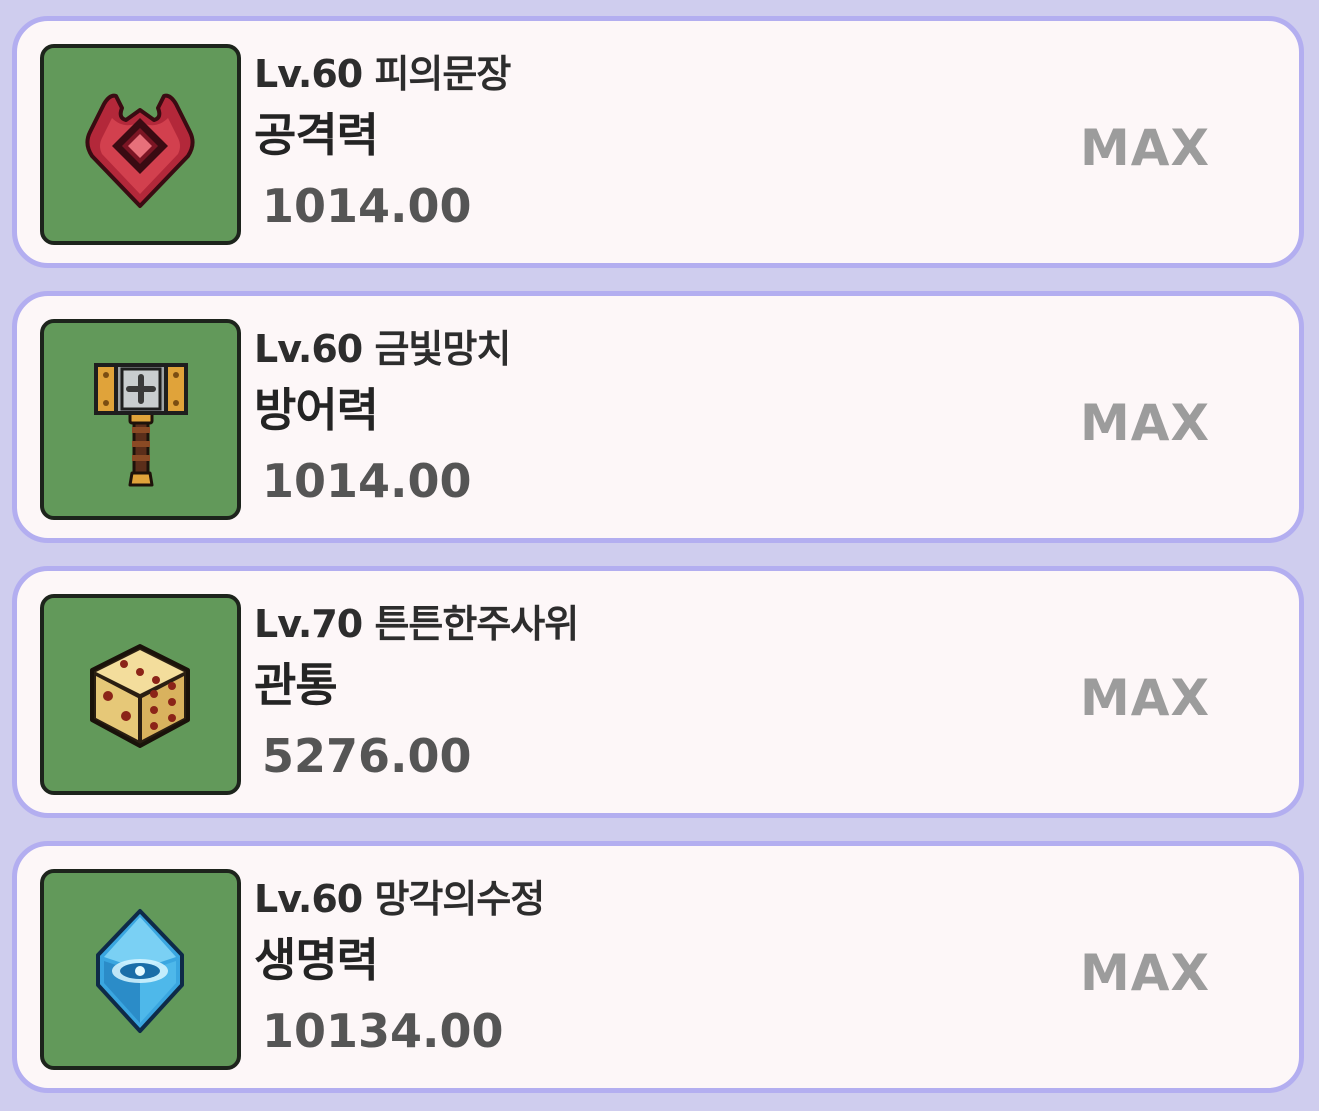  I want to click on relic-name: 금빛망치, so click(442, 349).